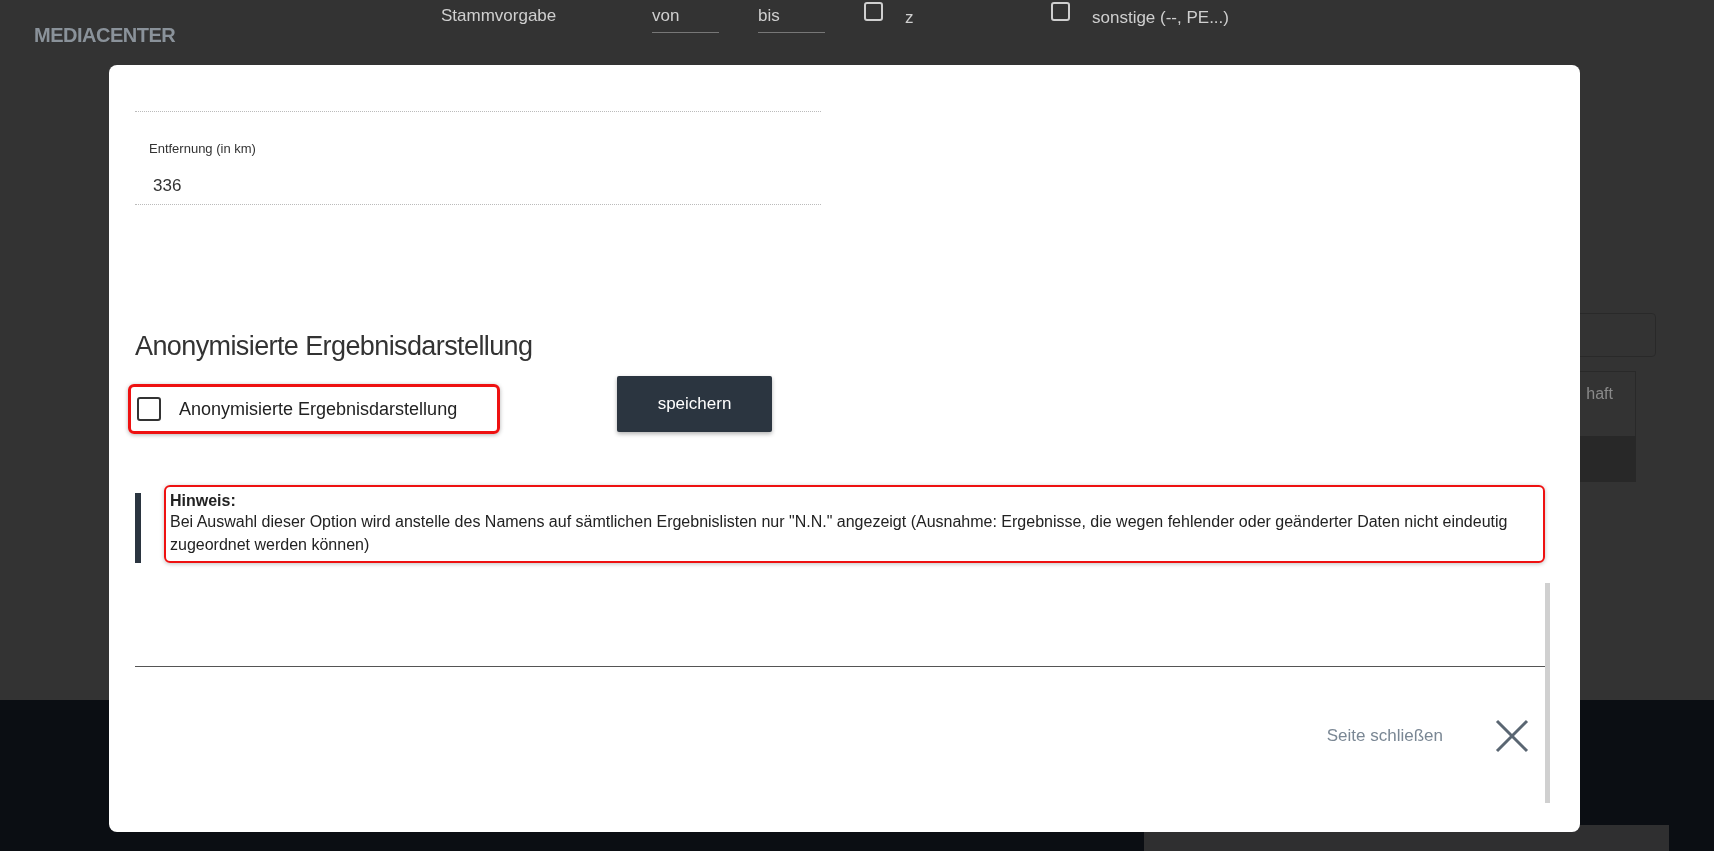  What do you see at coordinates (839, 533) in the screenshot?
I see `hint-text: Bei Auswahl dieser Option wird anstelle des Namens auf sämtlichen Ergebnislisten nur "N.N." angezeigt (Ausnahme: Ergebnisse, die wegen fehlender oder geänderter Daten nicht eindeutig zugeordnet werden können)` at bounding box center [839, 533].